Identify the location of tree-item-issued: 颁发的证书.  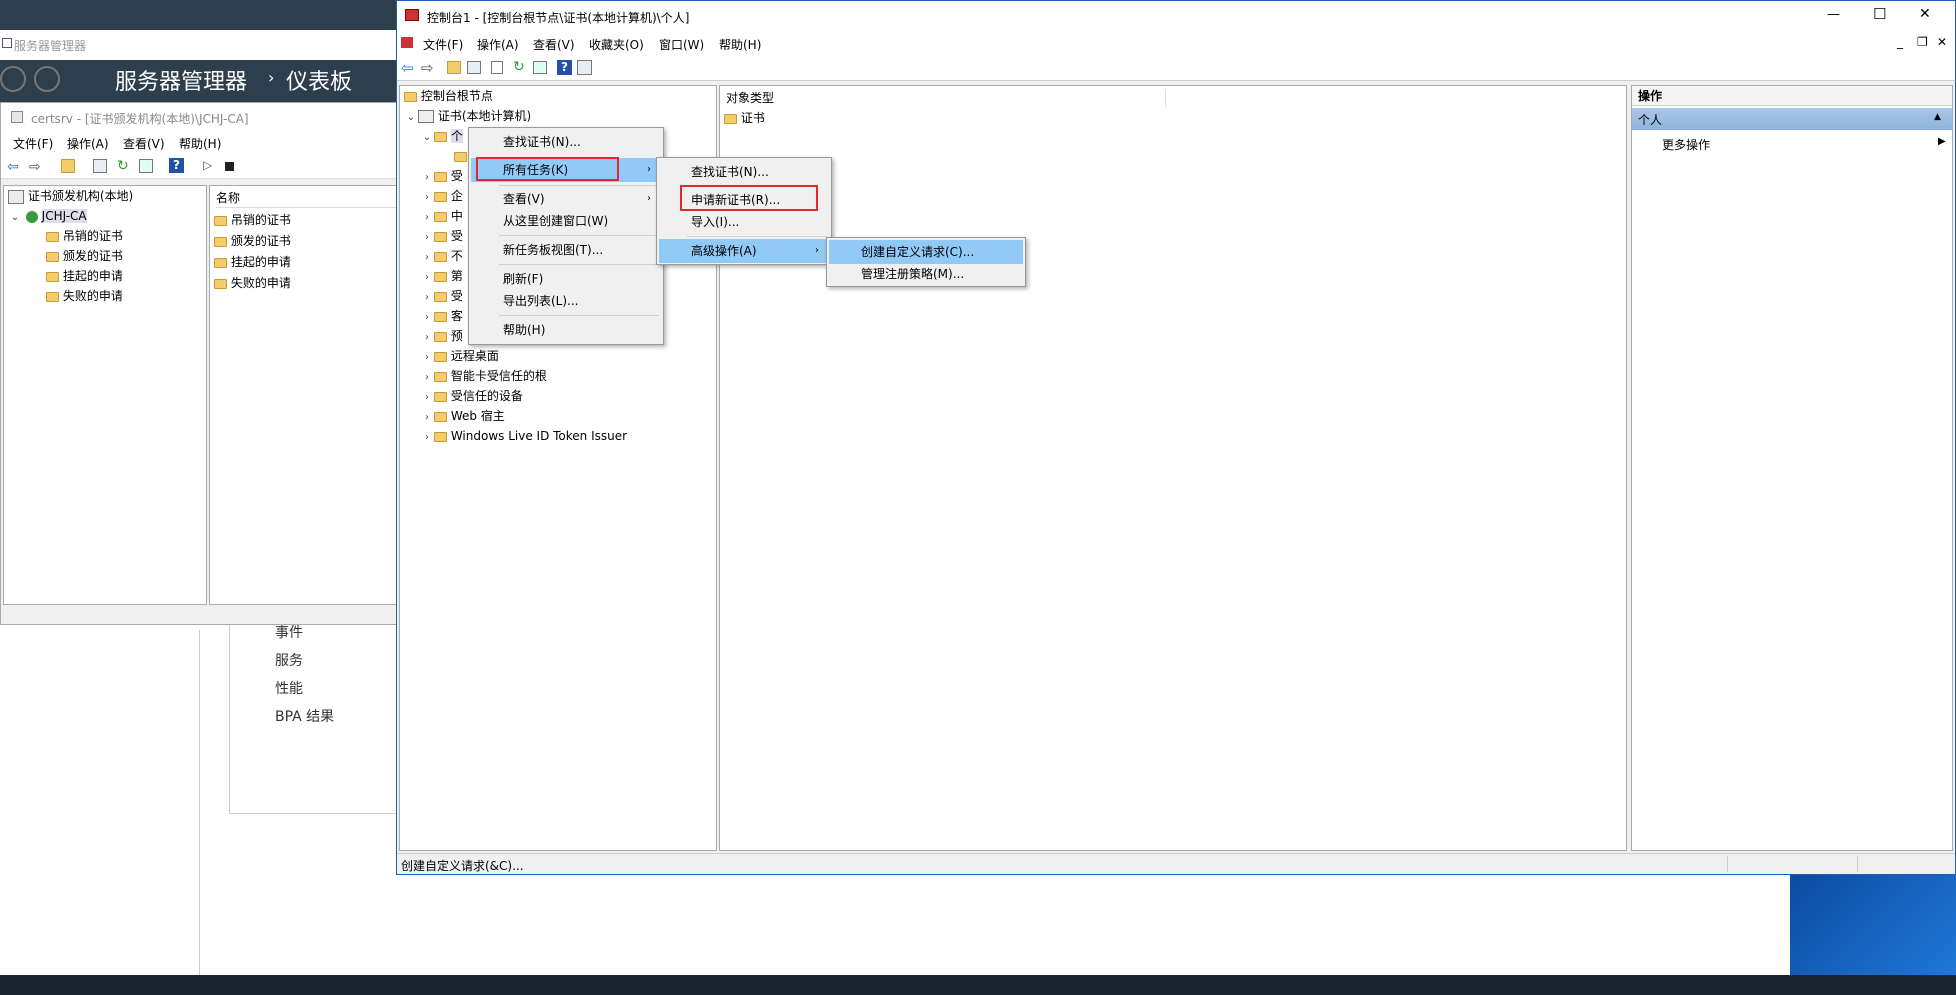
(84, 256).